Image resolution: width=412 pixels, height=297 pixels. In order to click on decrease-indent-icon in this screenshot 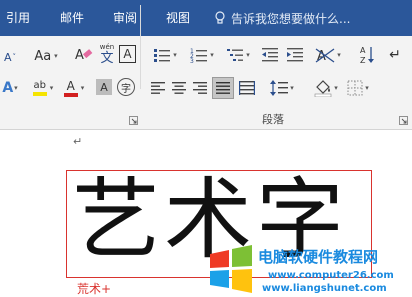, I will do `click(270, 55)`.